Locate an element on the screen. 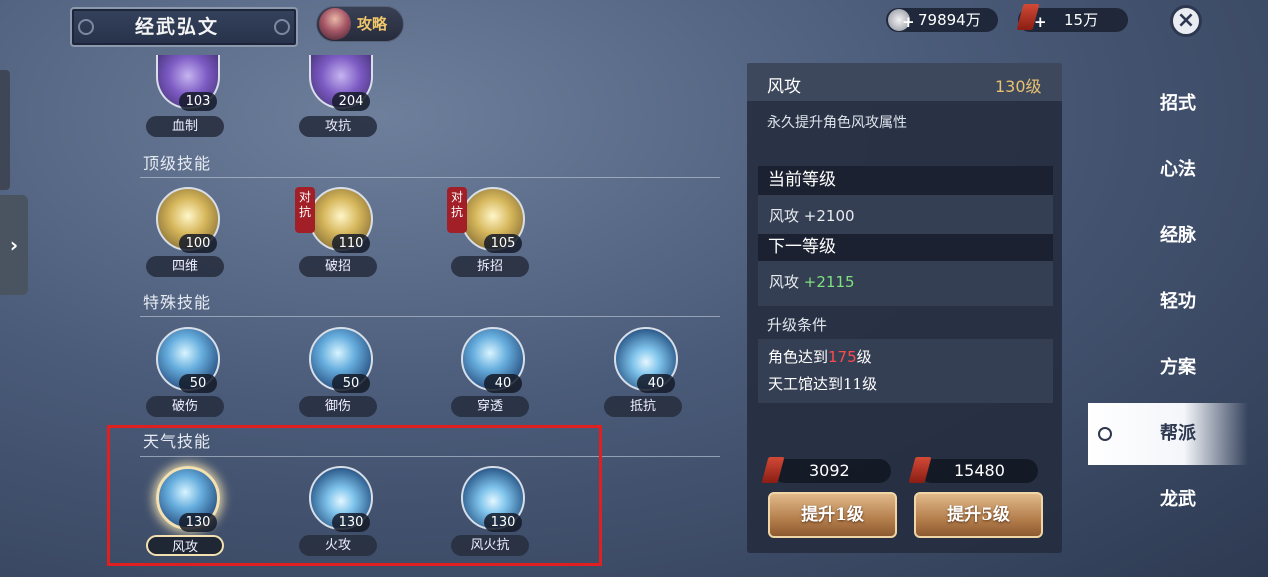 The height and width of the screenshot is (577, 1268). guide-label: 攻略 is located at coordinates (372, 24).